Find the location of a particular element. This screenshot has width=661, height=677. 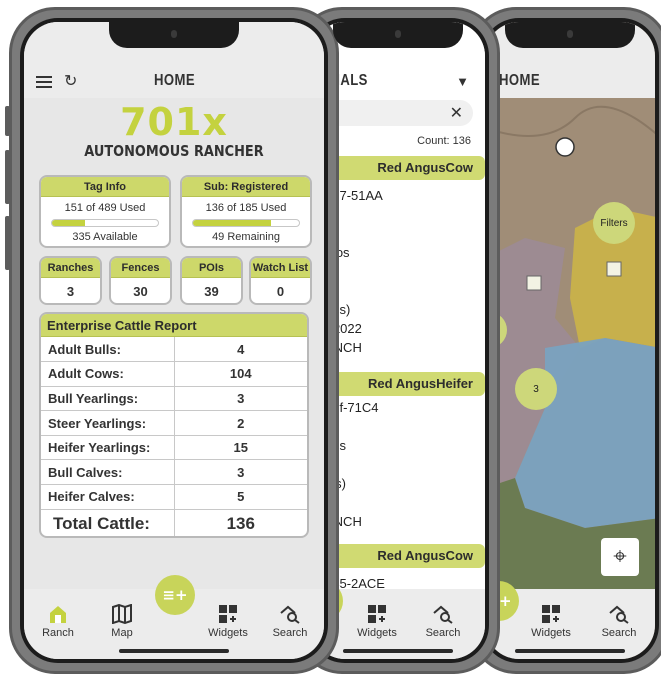

tab-ranch: Ranch is located at coordinates (58, 621).